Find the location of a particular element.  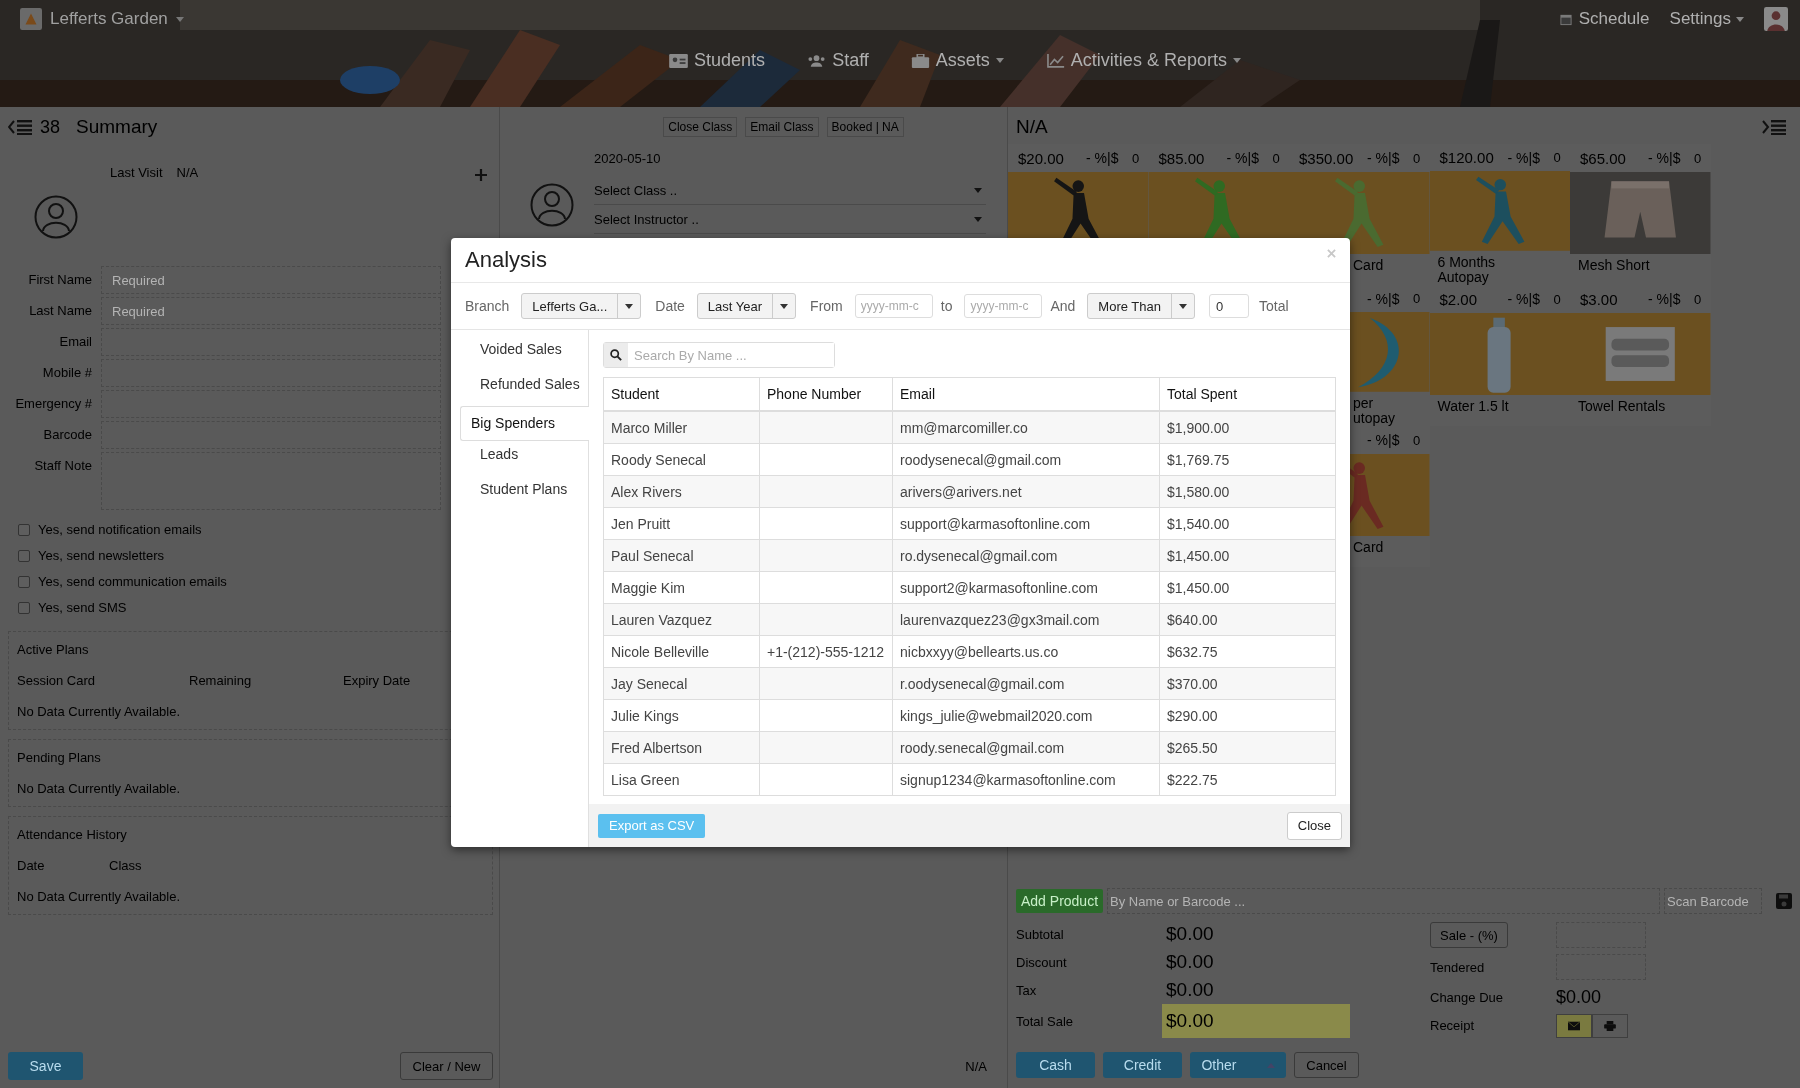

email-receipt-button is located at coordinates (1574, 1025).